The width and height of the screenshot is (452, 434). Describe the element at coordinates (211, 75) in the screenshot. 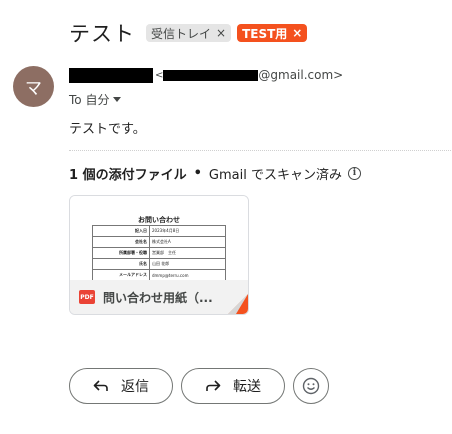

I see `redacted-sender-address` at that location.